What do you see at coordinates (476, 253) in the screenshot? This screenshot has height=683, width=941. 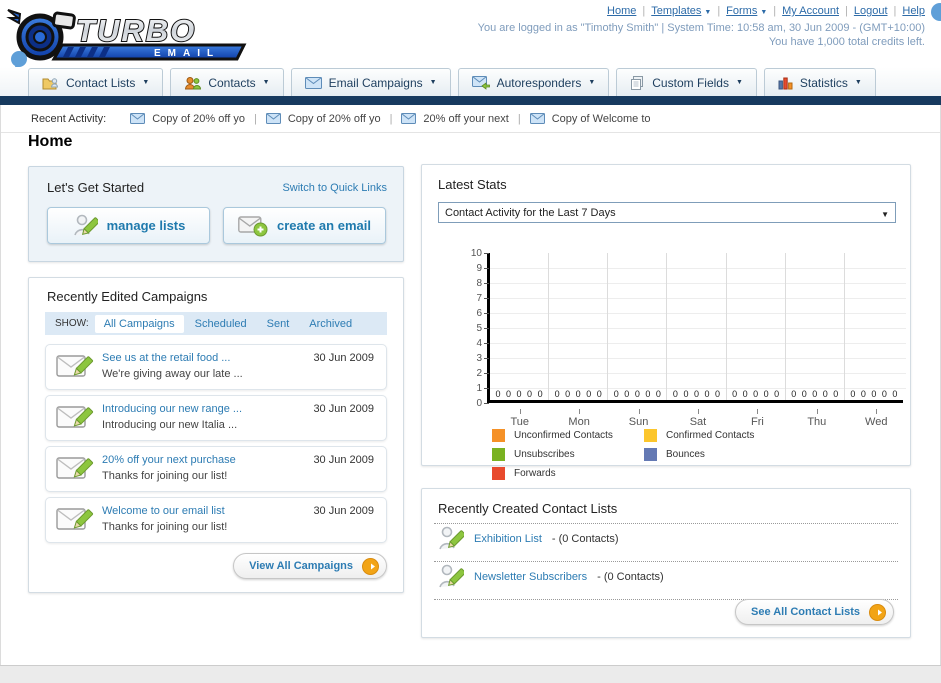 I see `y-tick-label: 10` at bounding box center [476, 253].